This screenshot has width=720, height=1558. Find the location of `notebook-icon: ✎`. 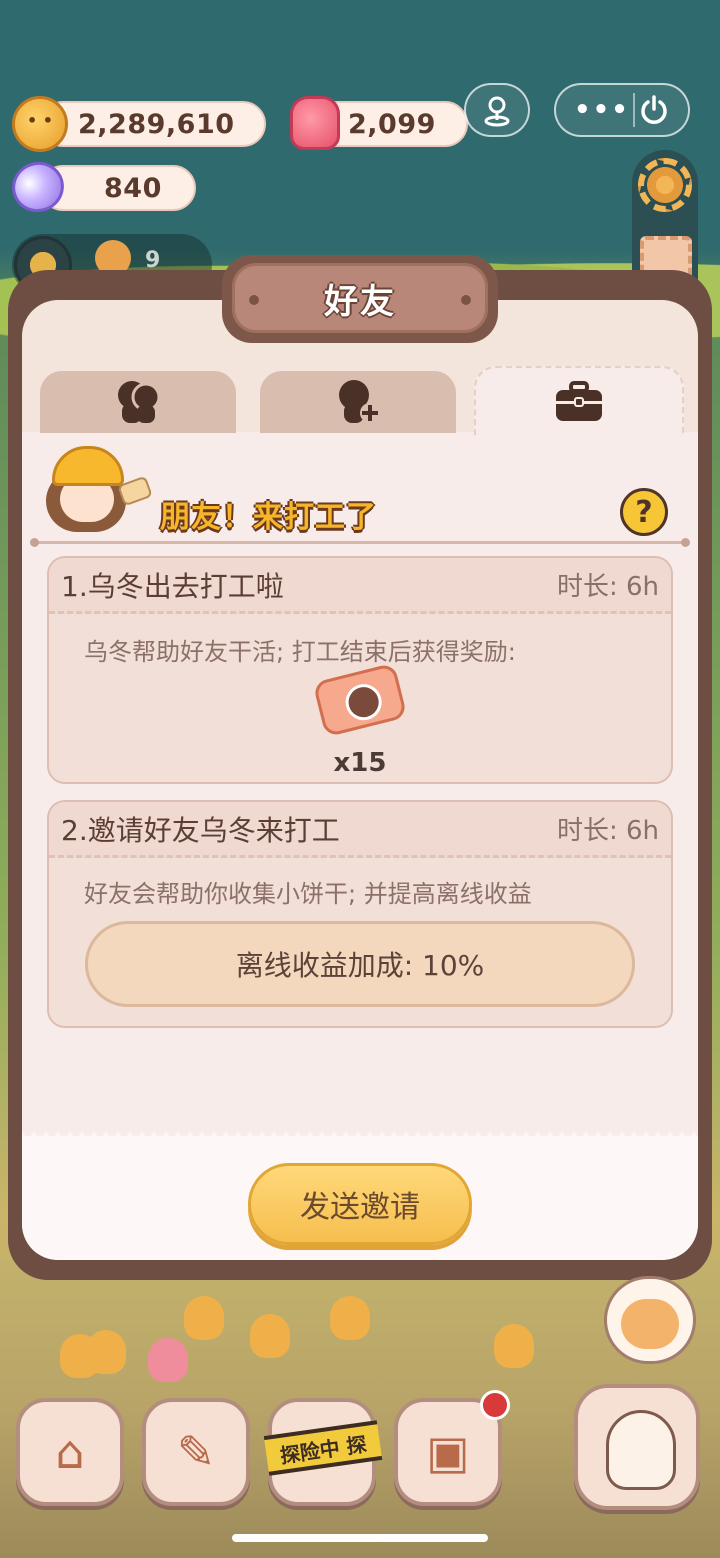

notebook-icon: ✎ is located at coordinates (196, 1452).